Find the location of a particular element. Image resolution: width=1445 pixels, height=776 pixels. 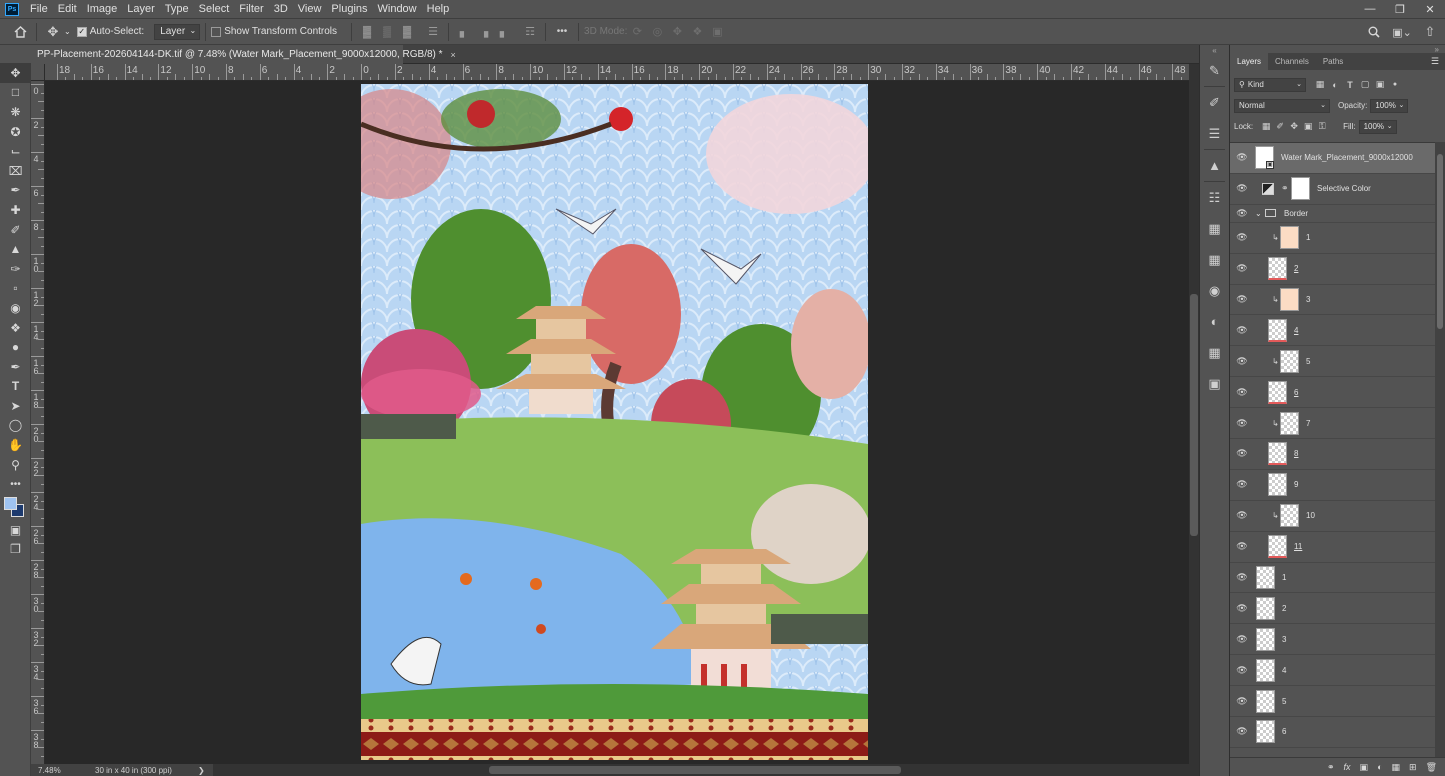

blur-tool-icon: ❖ is located at coordinates (15, 328).